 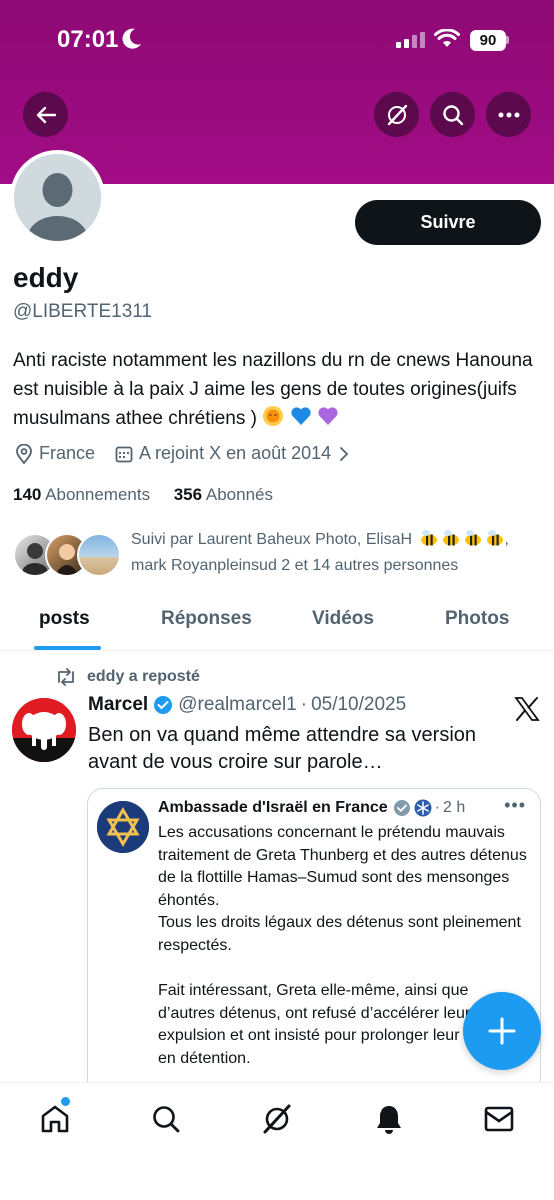 I want to click on nav-home, so click(x=55, y=1119).